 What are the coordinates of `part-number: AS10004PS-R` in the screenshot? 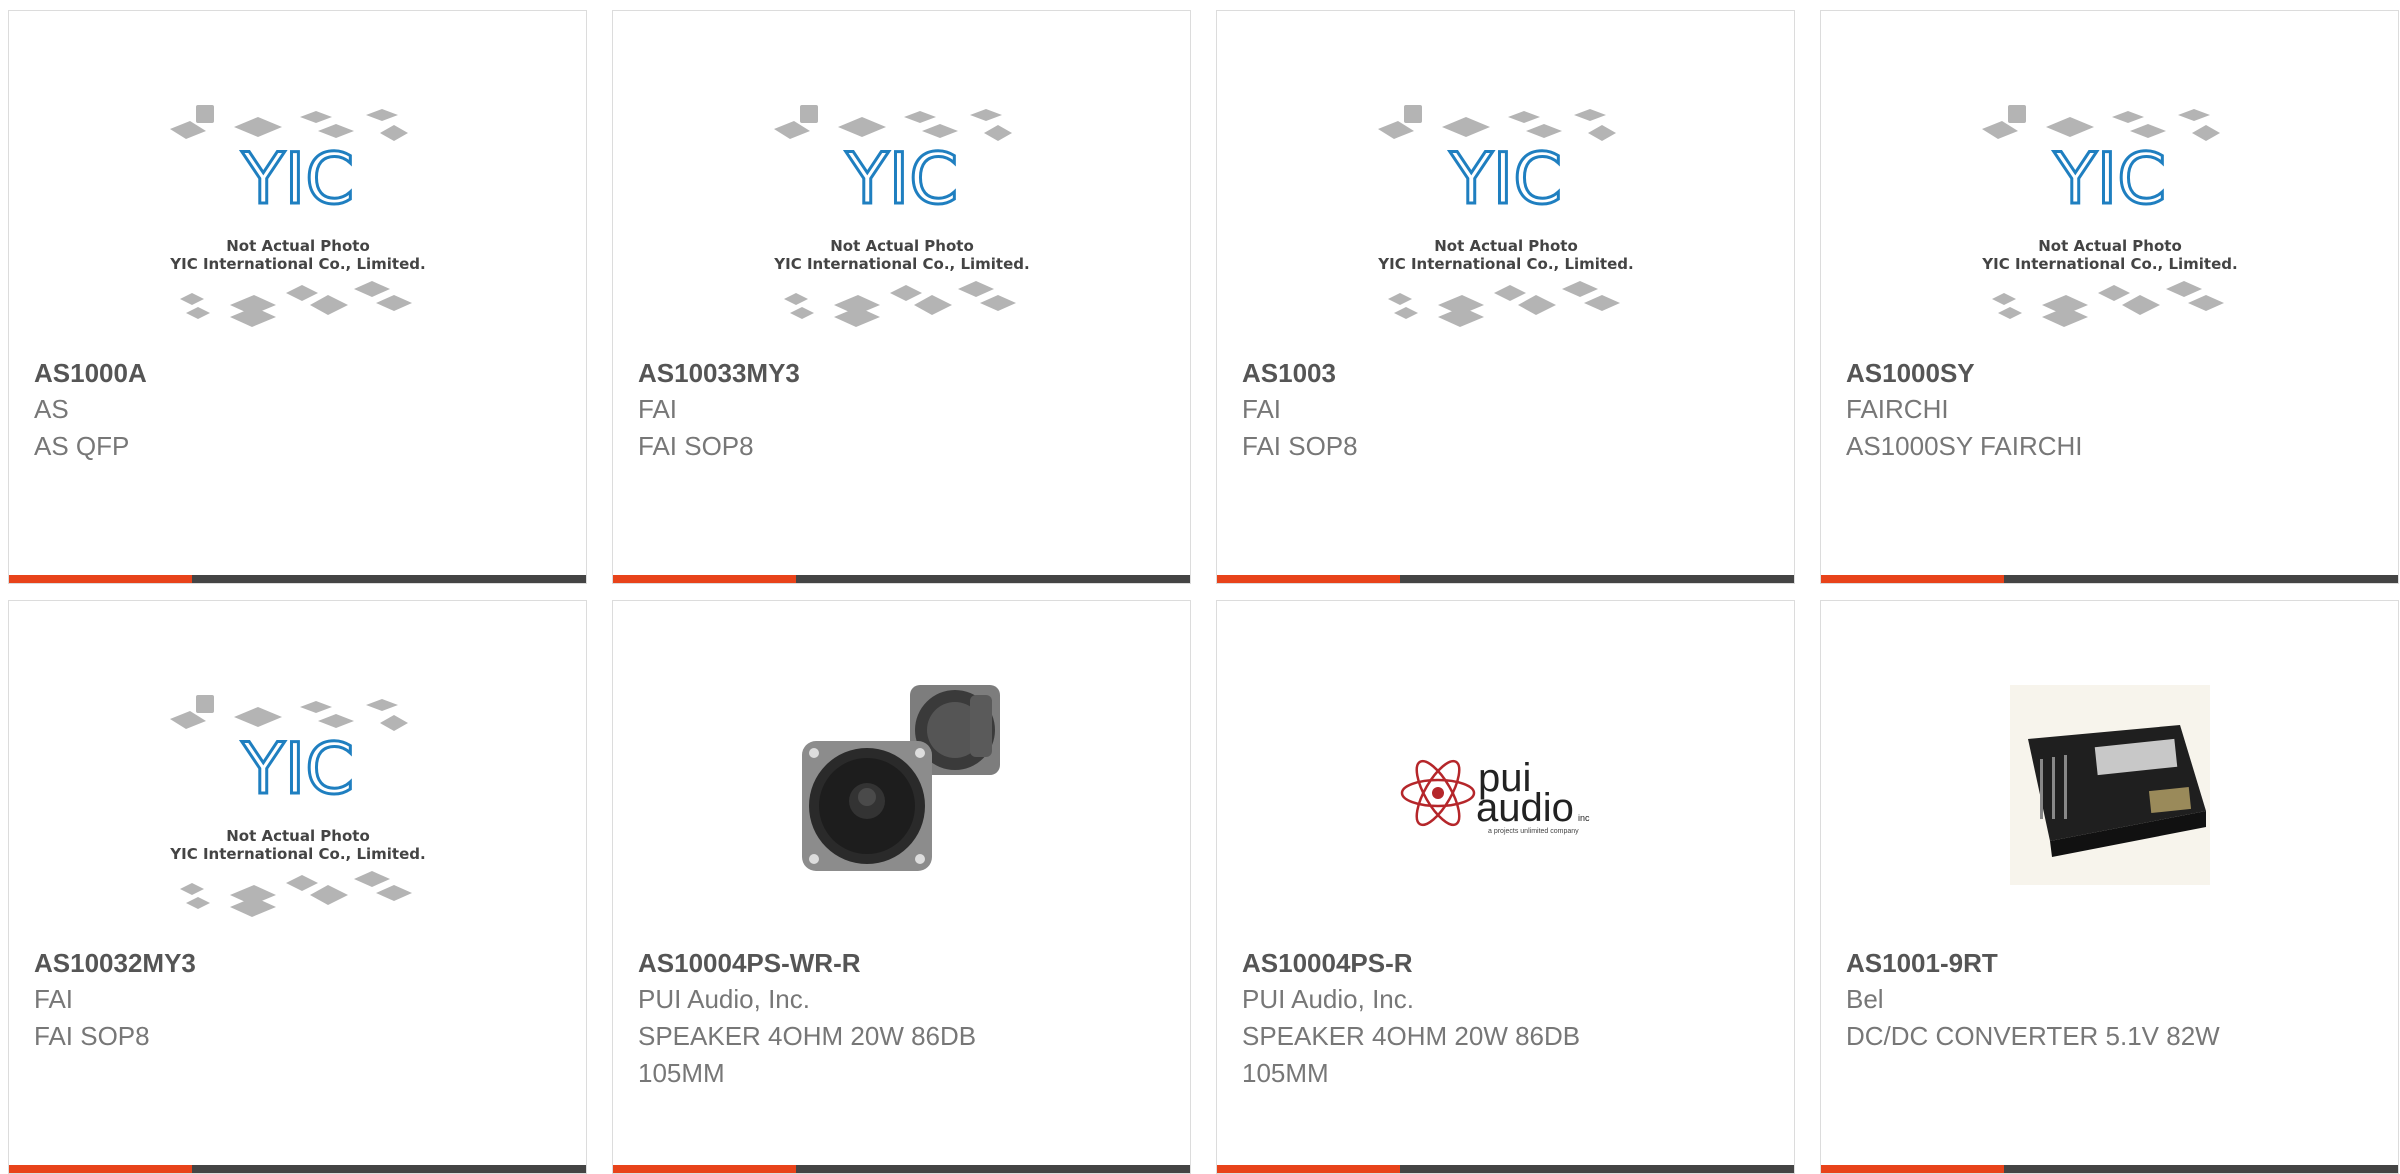 It's located at (1505, 963).